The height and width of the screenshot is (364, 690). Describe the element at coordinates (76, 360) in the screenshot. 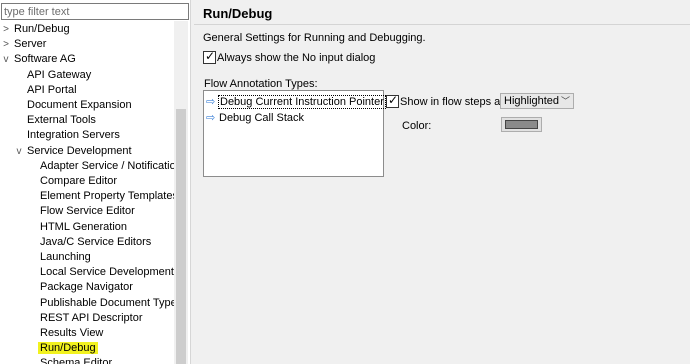

I see `tree-item-label: Schema Editor` at that location.